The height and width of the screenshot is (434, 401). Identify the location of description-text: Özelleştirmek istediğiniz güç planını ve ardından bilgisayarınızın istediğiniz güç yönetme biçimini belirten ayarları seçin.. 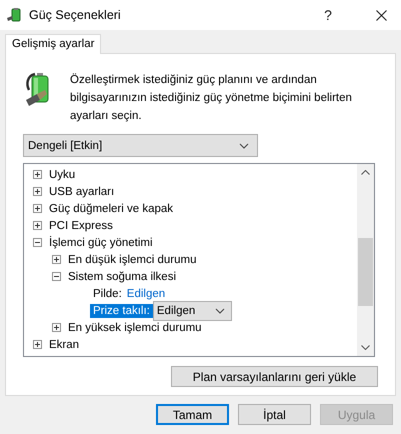
(211, 98).